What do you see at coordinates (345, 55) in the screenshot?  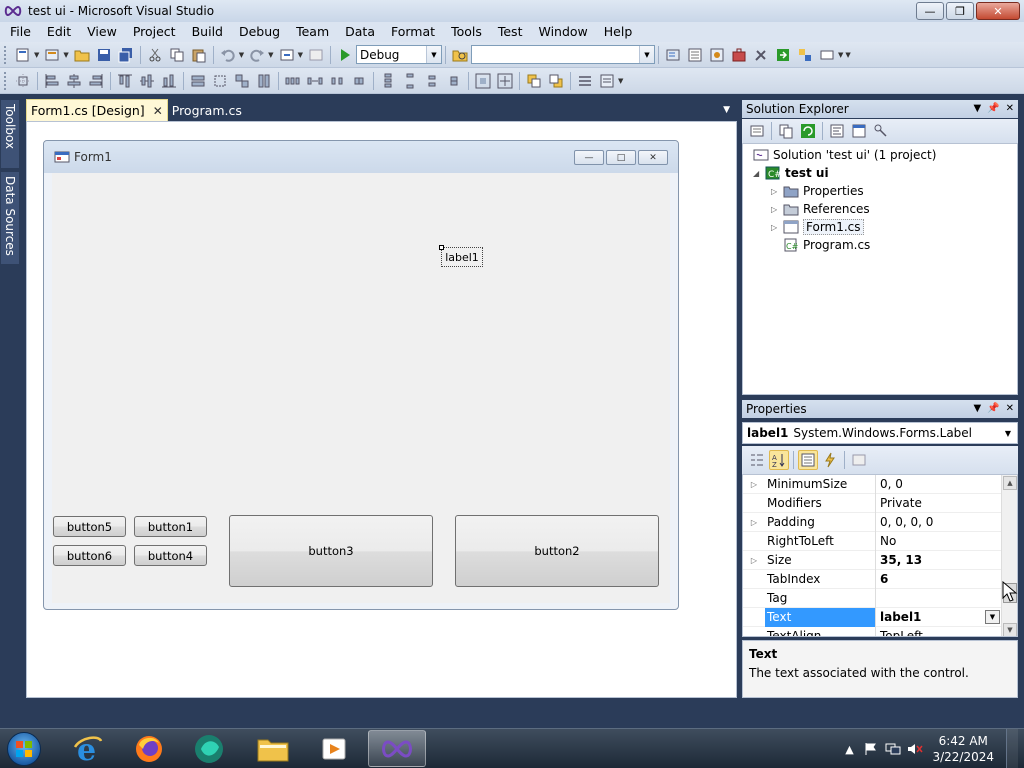 I see `start-debugging-icon` at bounding box center [345, 55].